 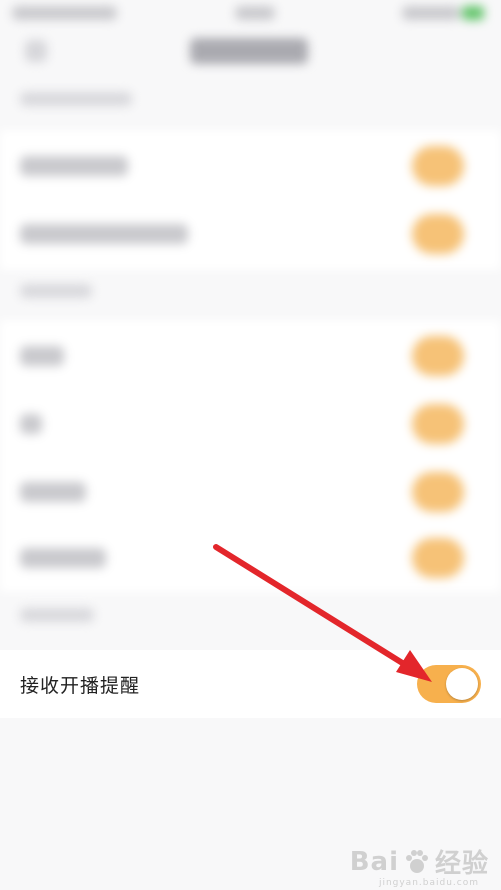 What do you see at coordinates (322, 613) in the screenshot?
I see `annotation-arrow-icon` at bounding box center [322, 613].